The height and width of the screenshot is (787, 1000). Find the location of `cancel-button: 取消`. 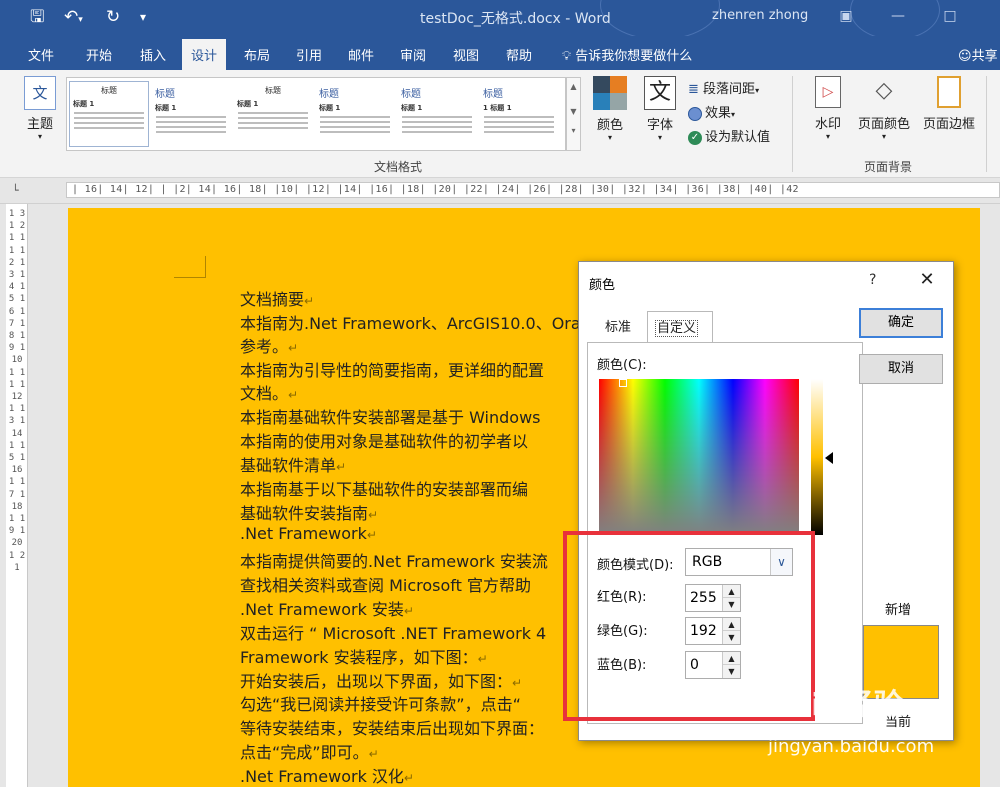

cancel-button: 取消 is located at coordinates (901, 369).